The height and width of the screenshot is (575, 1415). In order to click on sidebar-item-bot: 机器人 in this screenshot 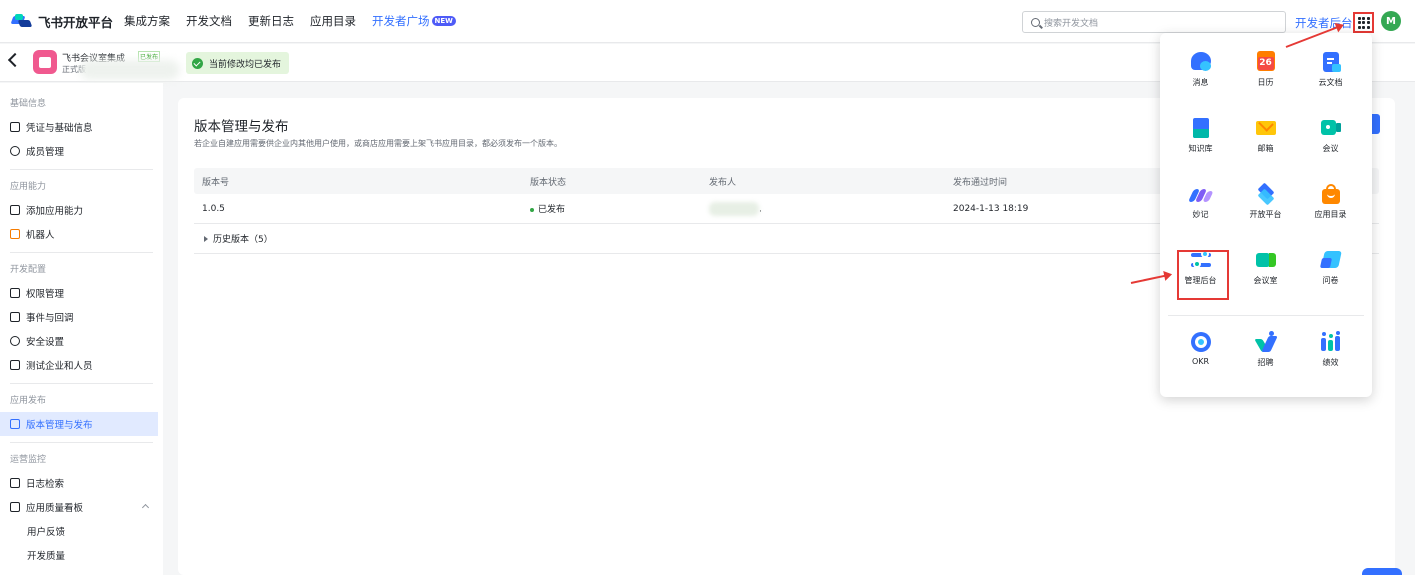, I will do `click(79, 234)`.